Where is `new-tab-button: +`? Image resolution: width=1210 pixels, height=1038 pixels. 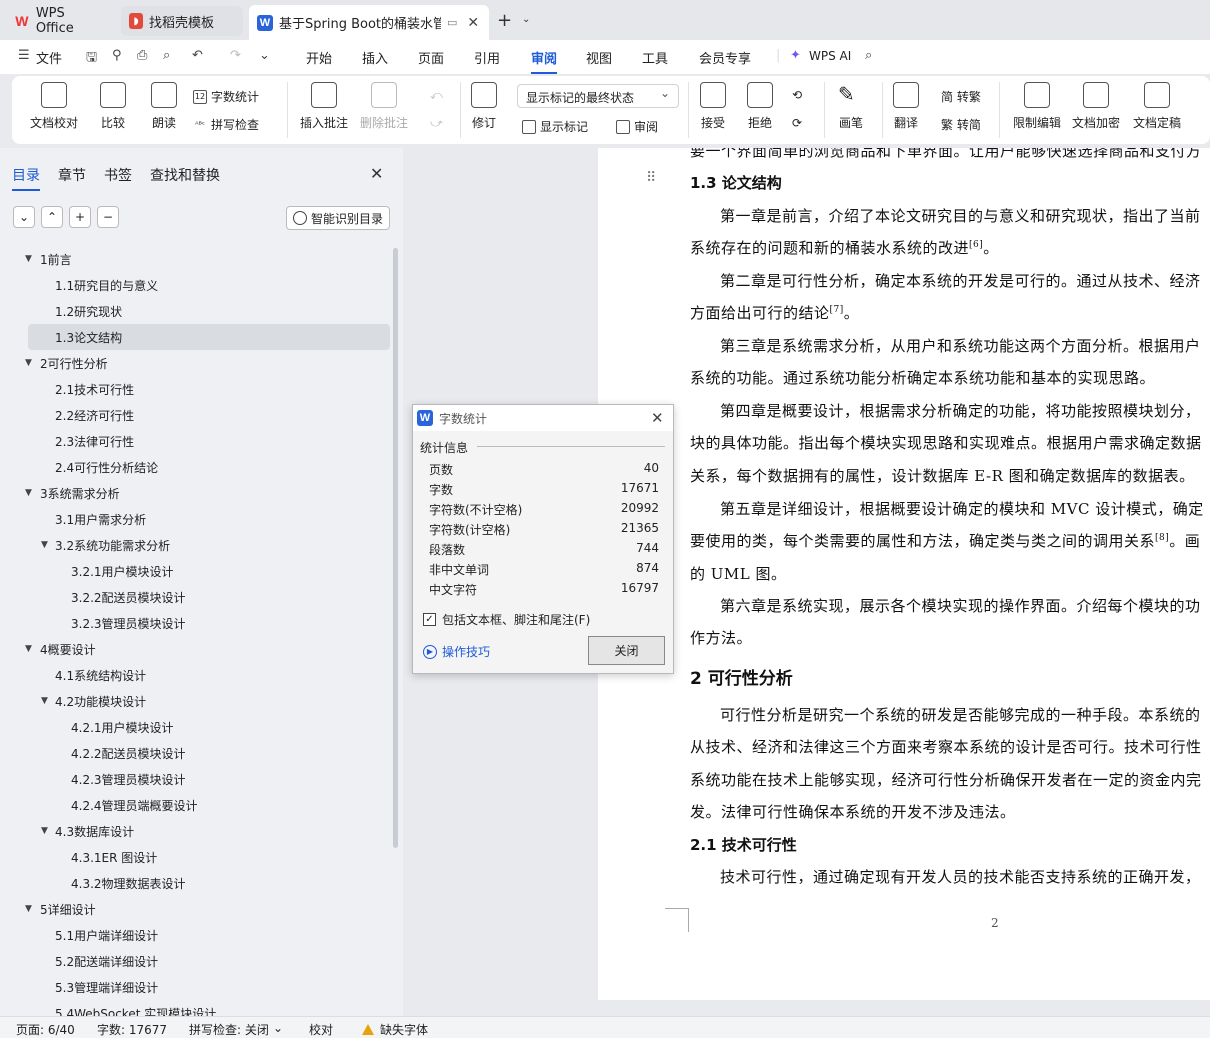
new-tab-button: + is located at coordinates (504, 20).